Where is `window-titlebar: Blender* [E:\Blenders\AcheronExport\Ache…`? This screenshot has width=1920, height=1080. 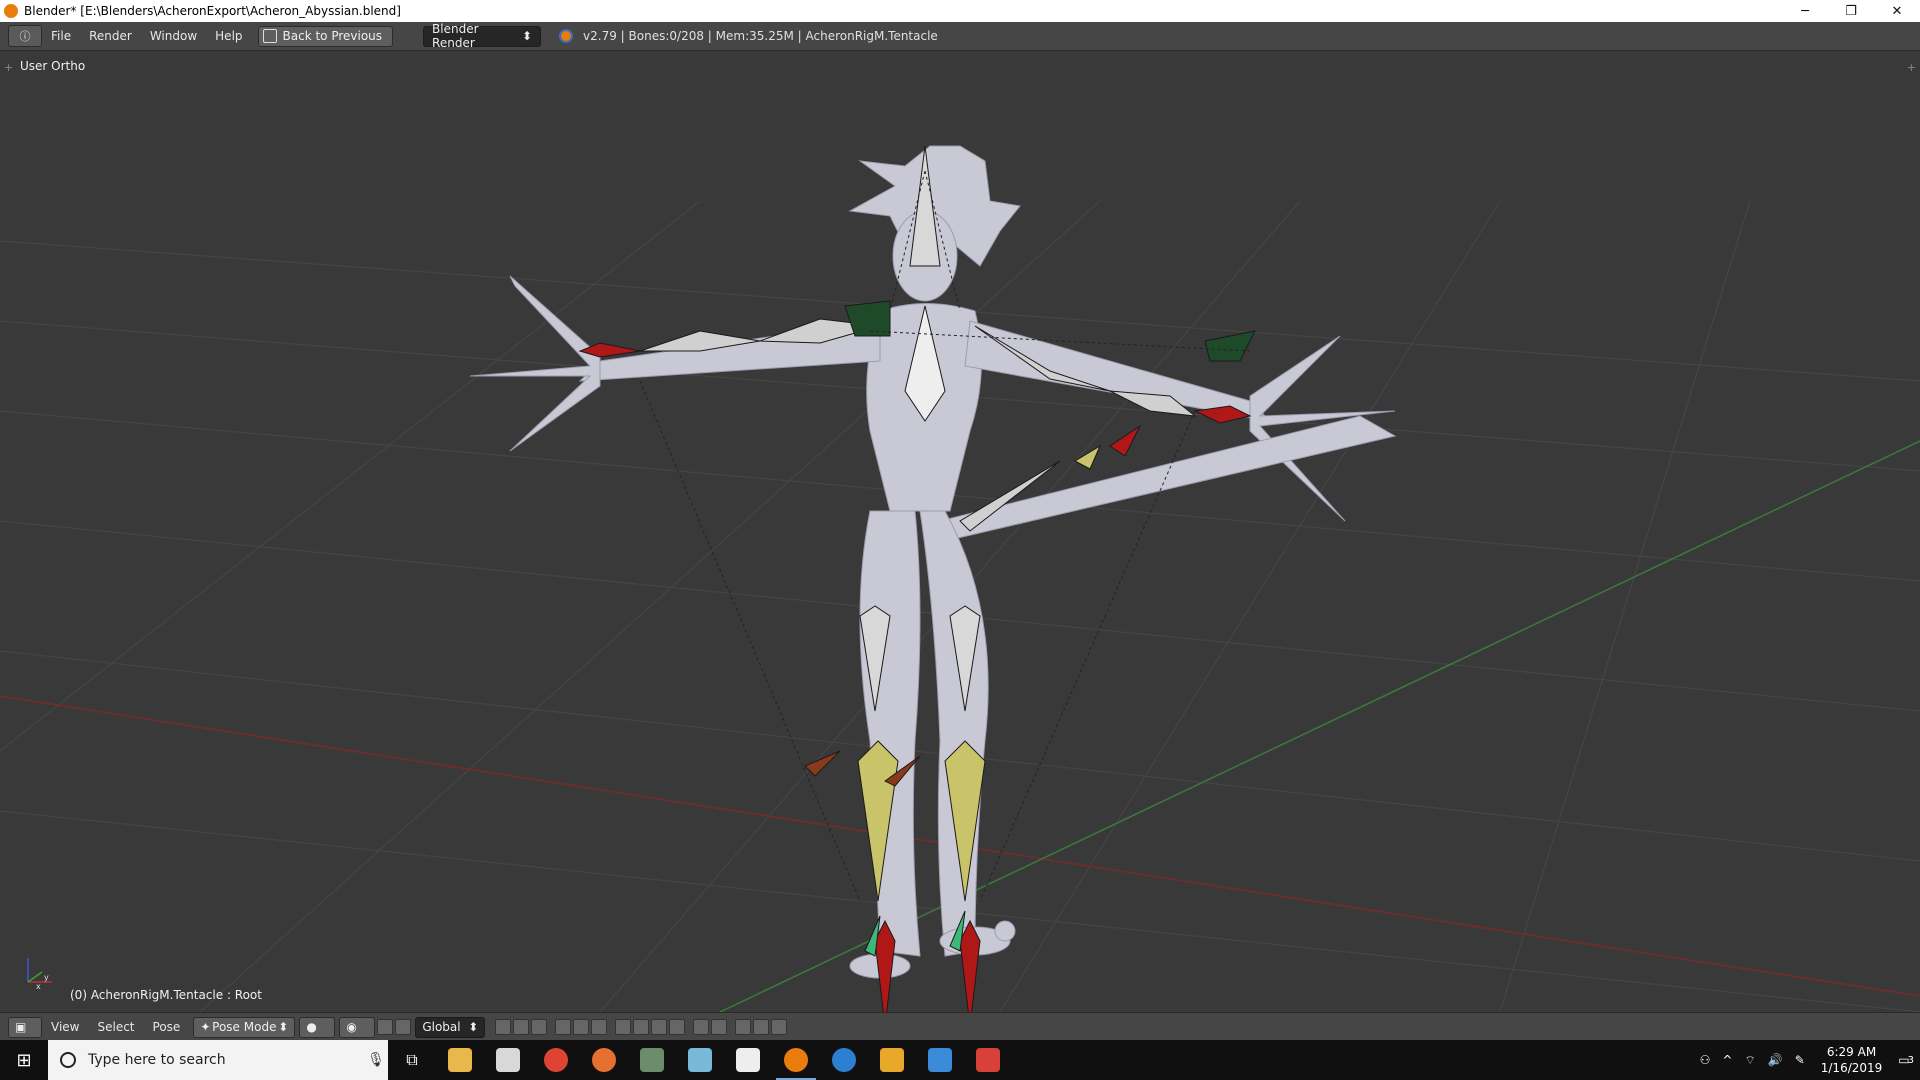 window-titlebar: Blender* [E:\Blenders\AcheronExport\Ache… is located at coordinates (960, 11).